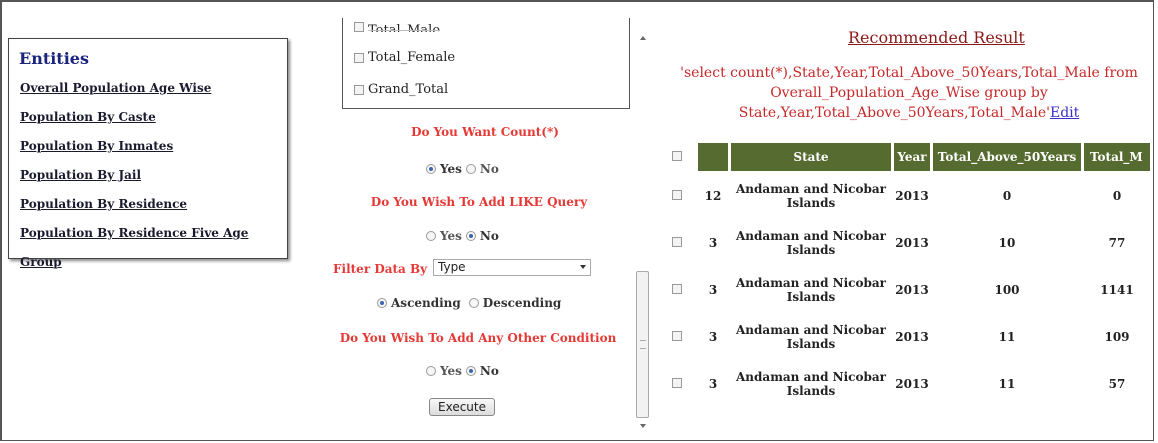  I want to click on execute-button: Execute, so click(462, 407).